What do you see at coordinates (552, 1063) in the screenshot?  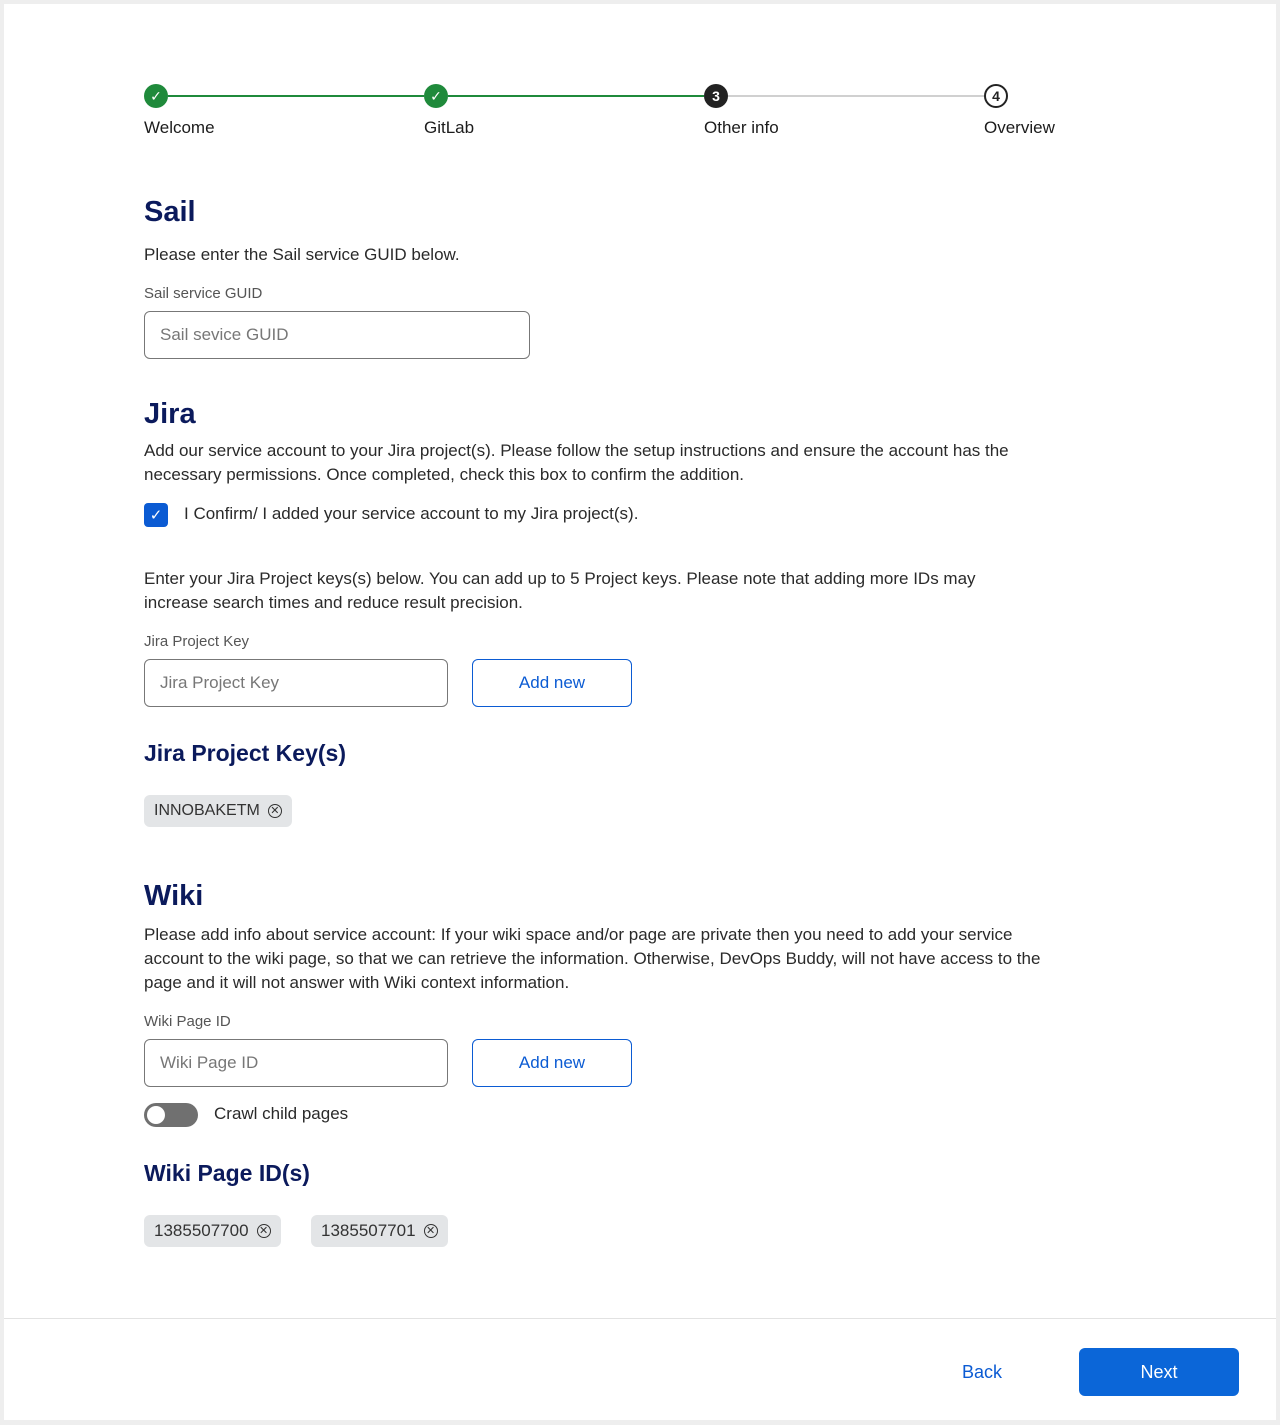 I see `wiki-add-new-button: Add new` at bounding box center [552, 1063].